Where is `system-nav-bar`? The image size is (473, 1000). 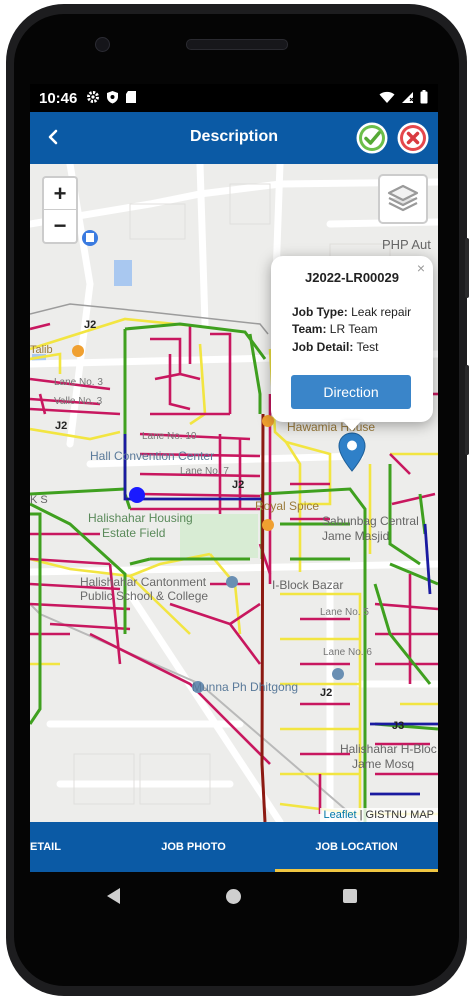
system-nav-bar is located at coordinates (234, 897).